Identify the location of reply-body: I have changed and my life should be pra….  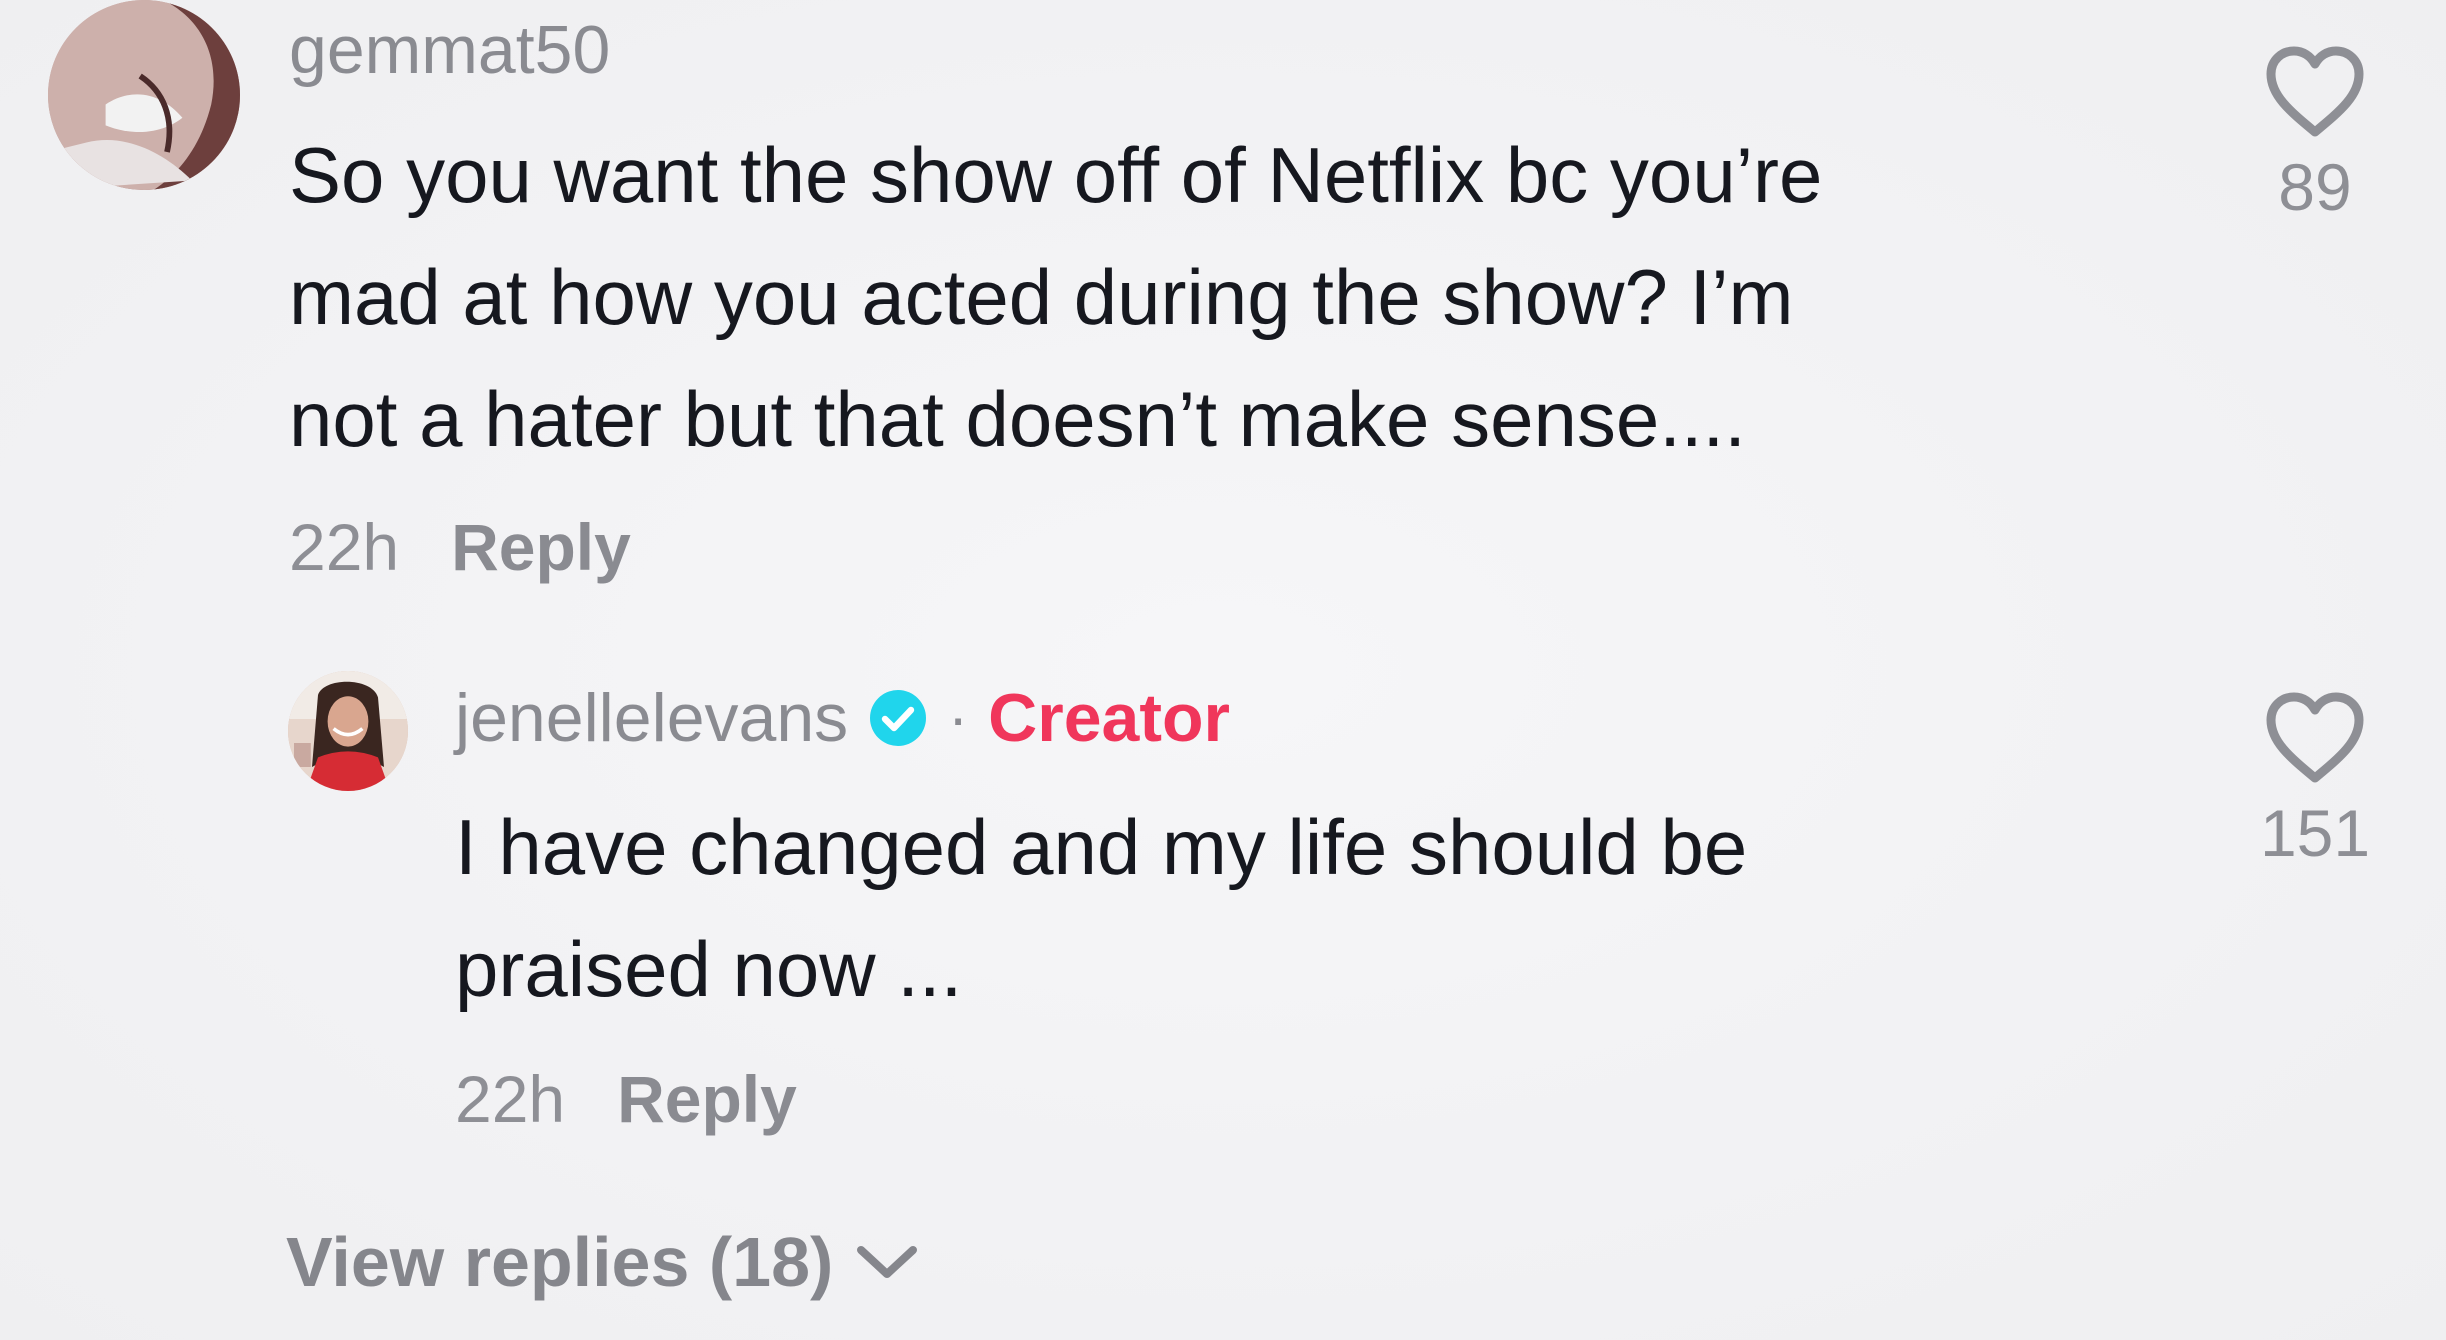
(1101, 908).